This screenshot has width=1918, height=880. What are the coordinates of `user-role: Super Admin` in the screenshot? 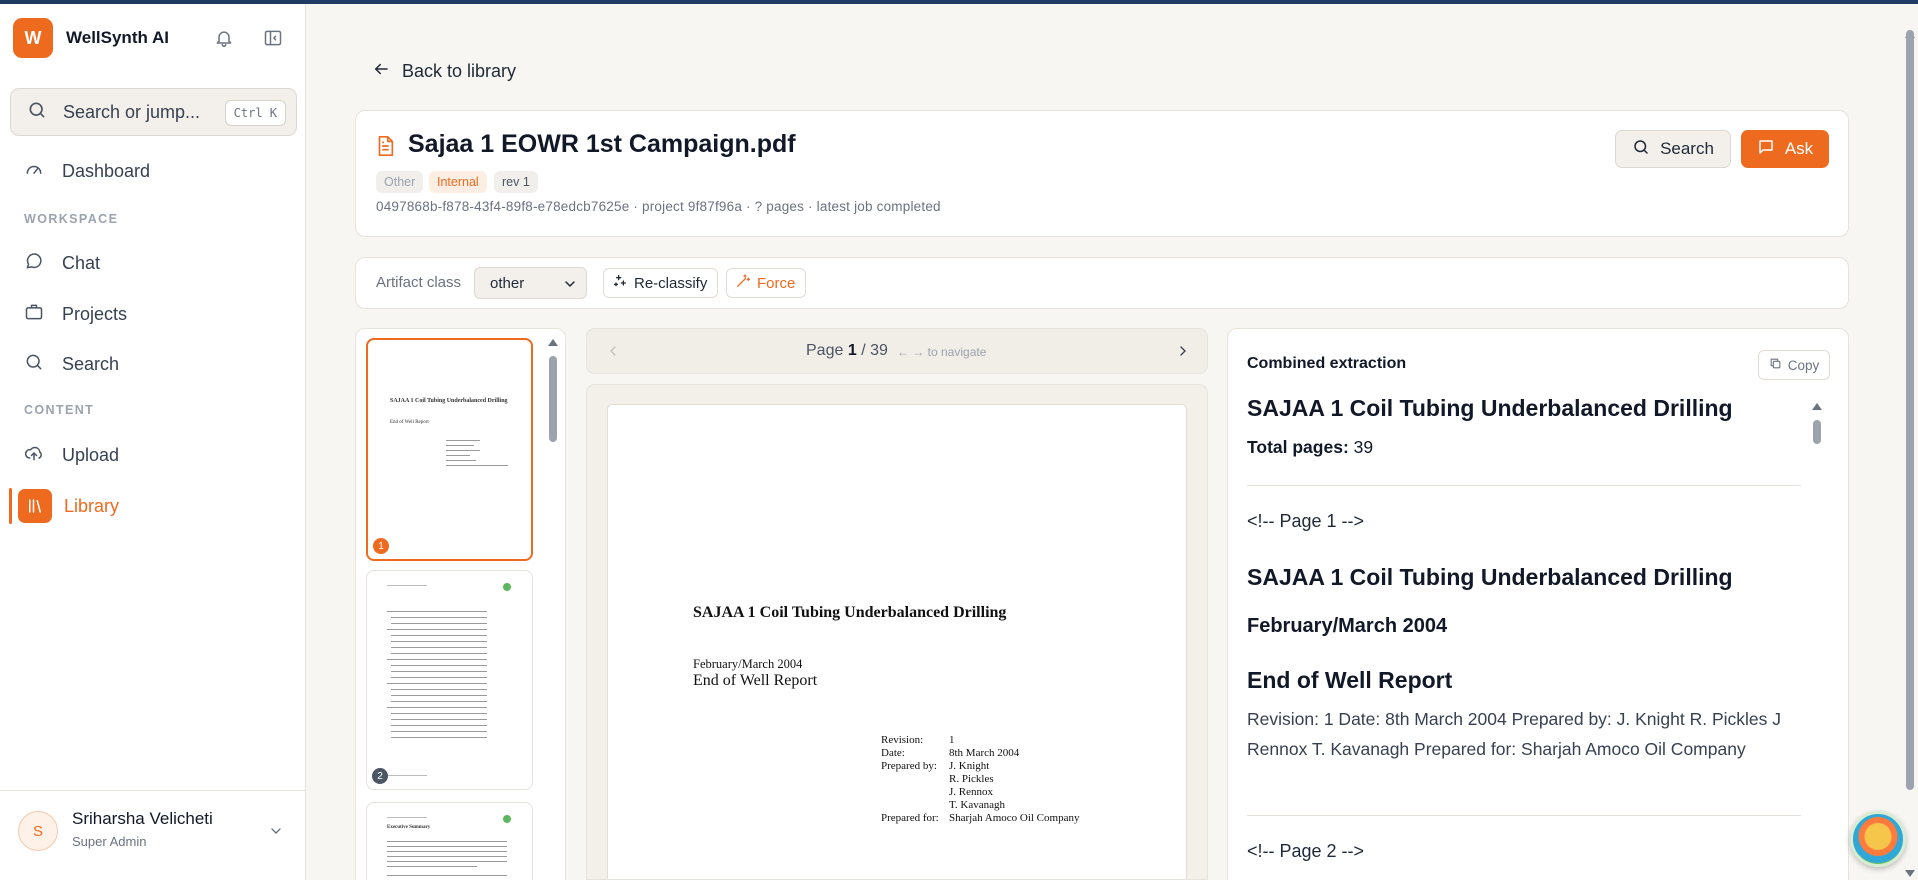 It's located at (109, 841).